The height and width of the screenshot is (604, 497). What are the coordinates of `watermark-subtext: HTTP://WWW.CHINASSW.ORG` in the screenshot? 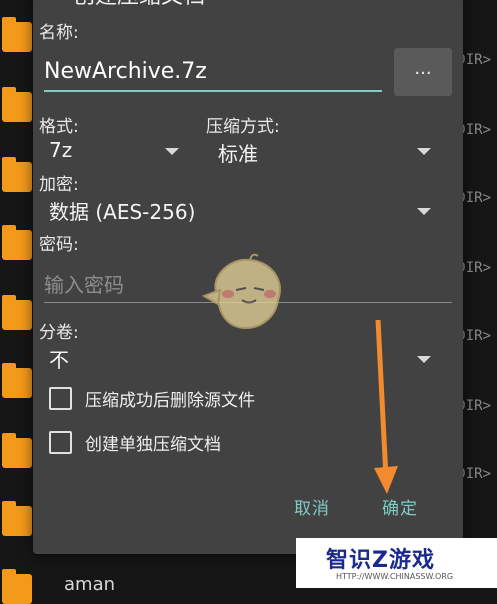 It's located at (395, 576).